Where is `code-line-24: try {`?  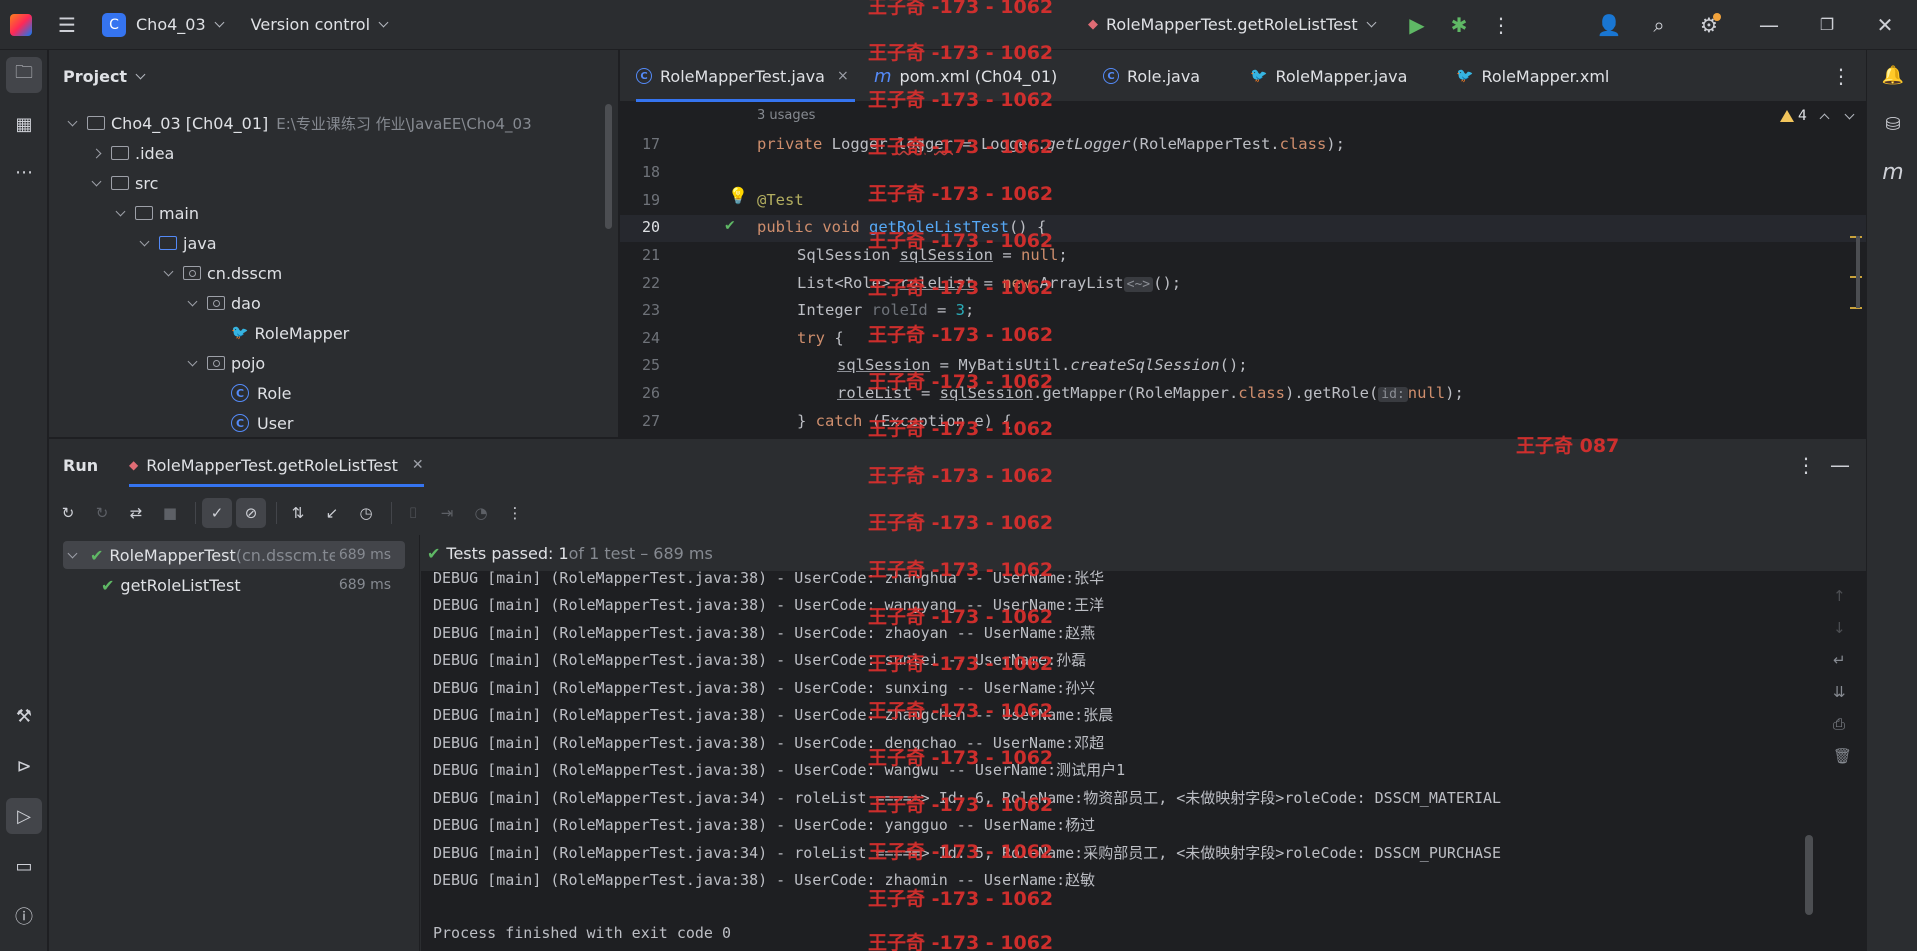 code-line-24: try { is located at coordinates (820, 338).